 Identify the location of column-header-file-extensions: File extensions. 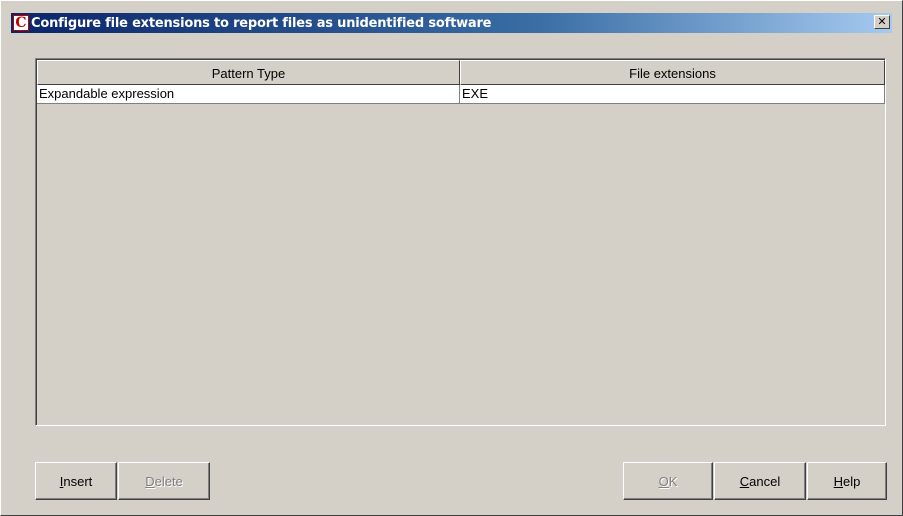
(672, 72).